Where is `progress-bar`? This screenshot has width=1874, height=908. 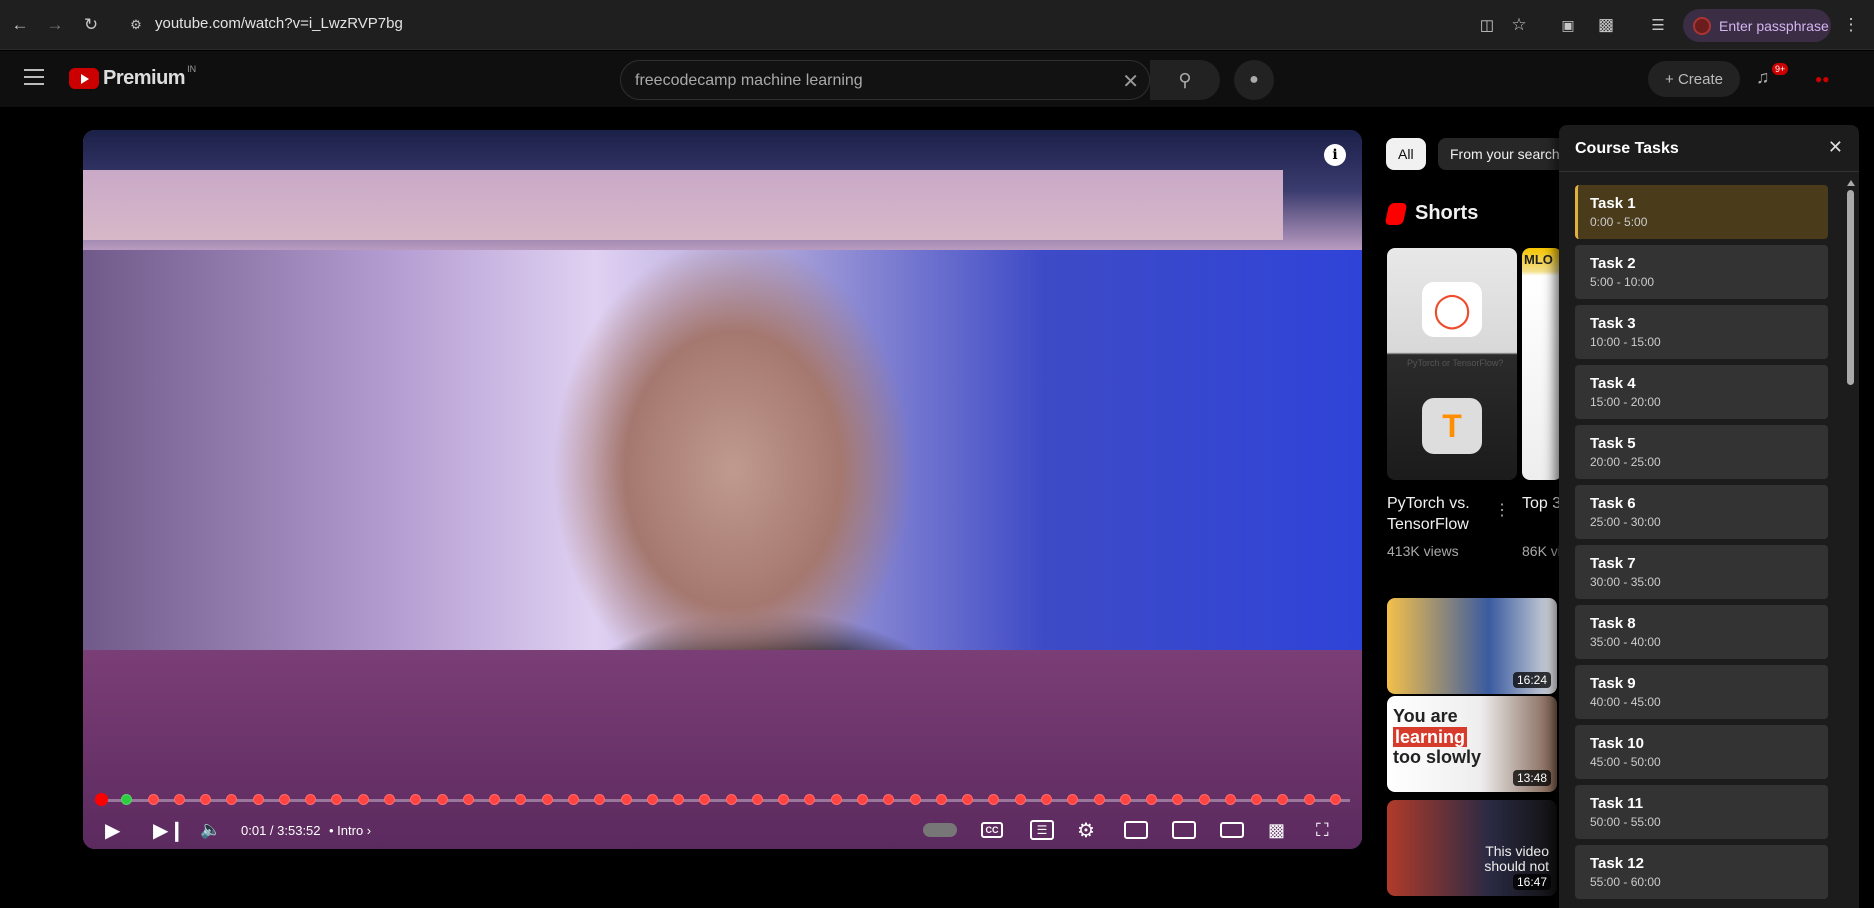
progress-bar is located at coordinates (722, 799).